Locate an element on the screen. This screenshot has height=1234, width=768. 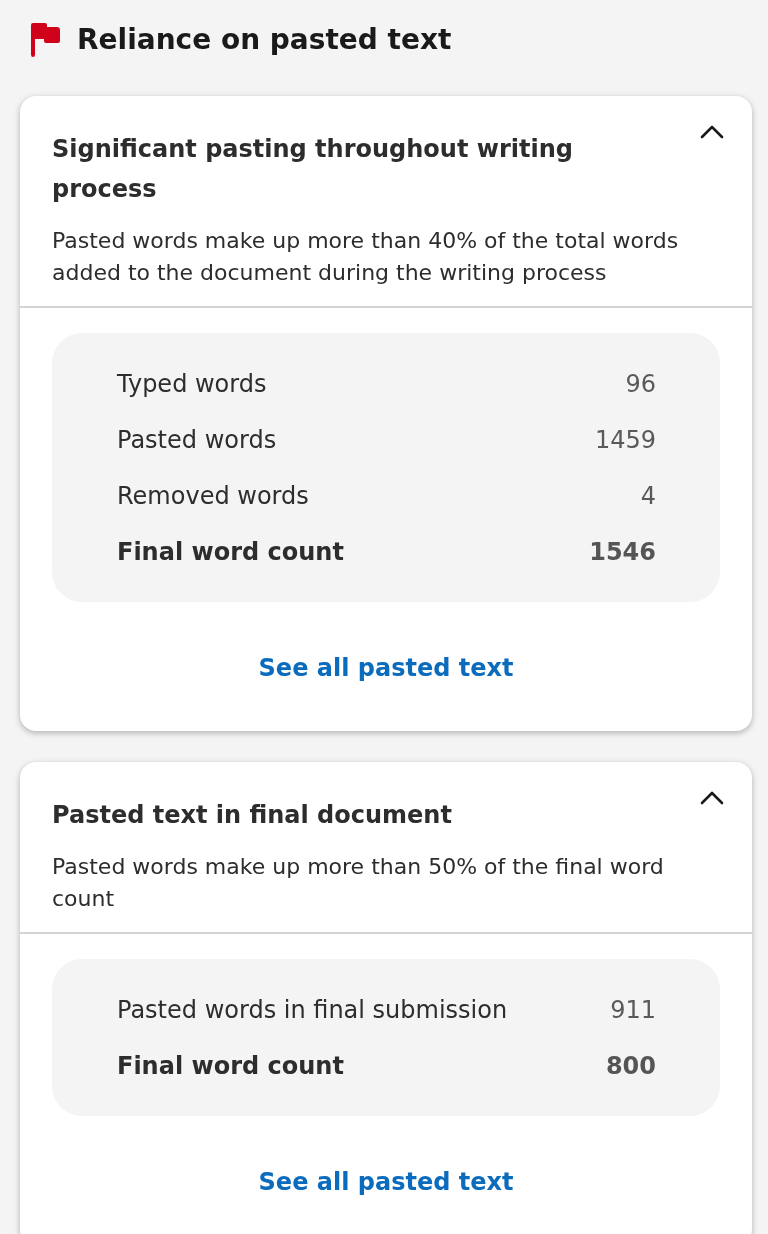
stat-label: Pasted words is located at coordinates (197, 440).